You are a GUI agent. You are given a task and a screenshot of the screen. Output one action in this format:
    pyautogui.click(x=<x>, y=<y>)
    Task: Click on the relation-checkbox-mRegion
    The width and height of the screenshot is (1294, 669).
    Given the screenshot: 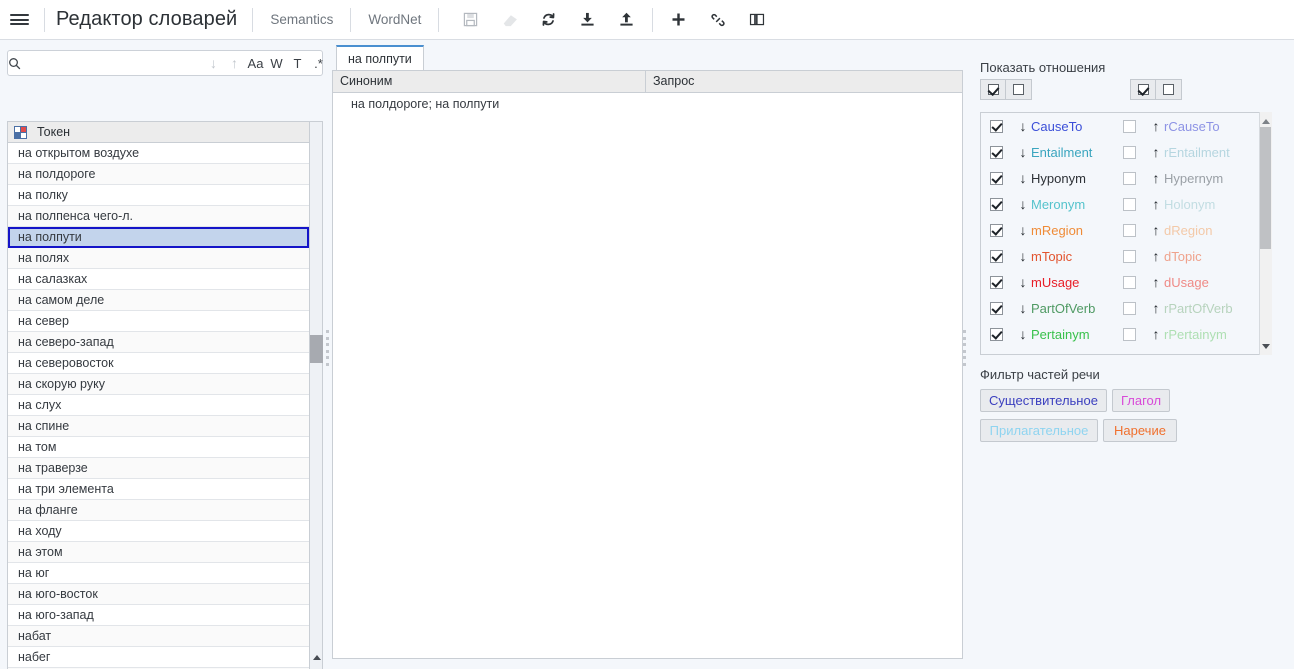 What is the action you would take?
    pyautogui.click(x=996, y=230)
    